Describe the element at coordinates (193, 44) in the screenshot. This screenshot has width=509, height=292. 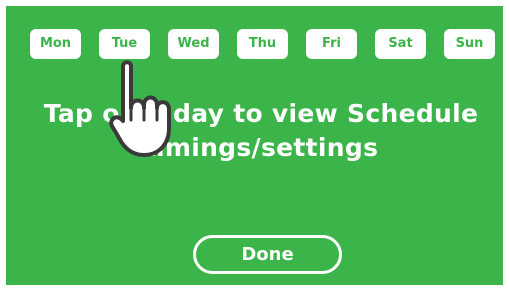
I see `day-button-wed: Wed` at that location.